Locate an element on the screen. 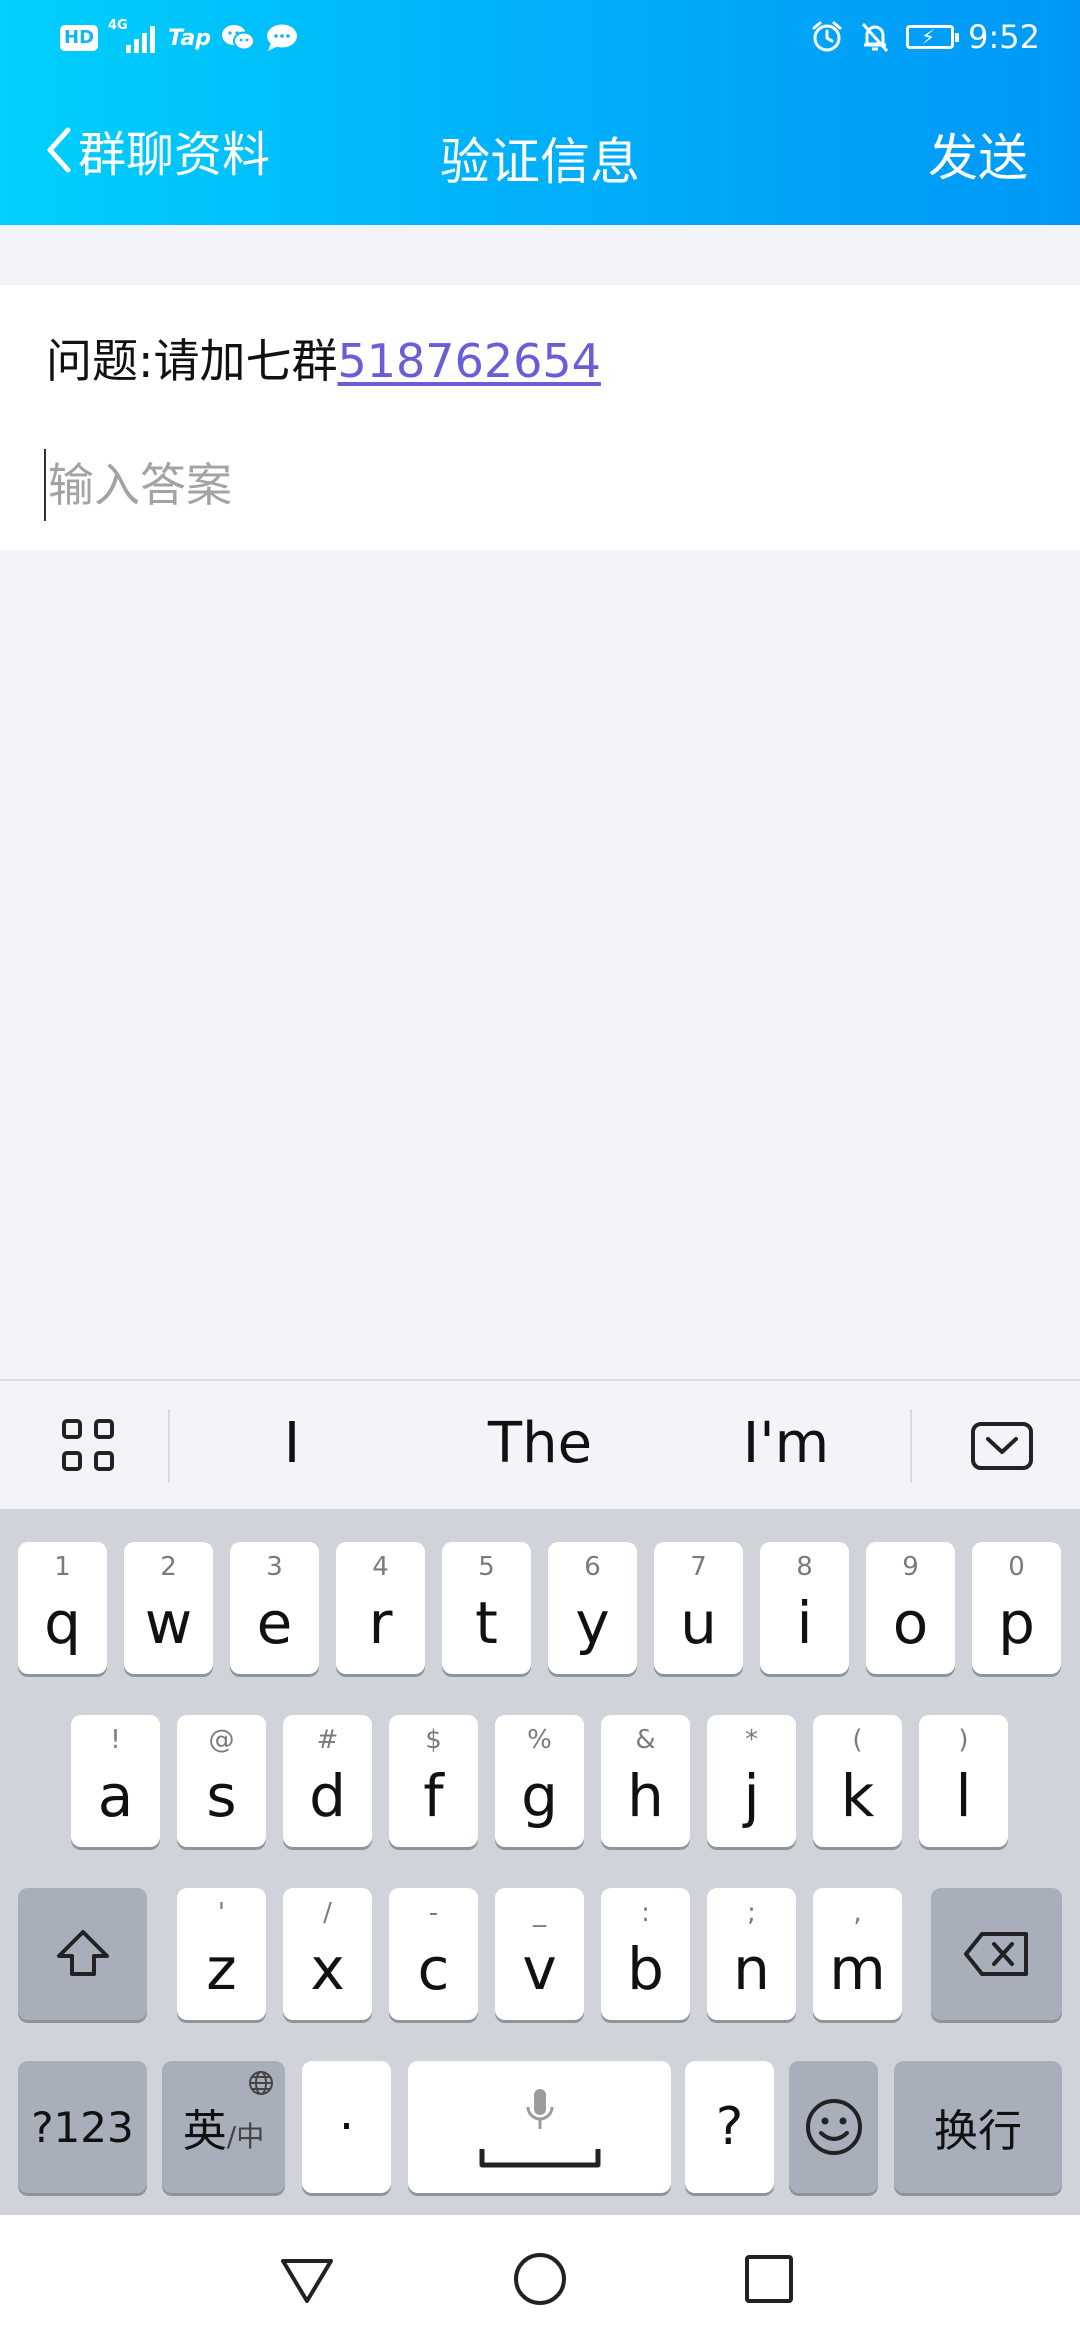  cellular-signal-icon: 4G is located at coordinates (133, 36).